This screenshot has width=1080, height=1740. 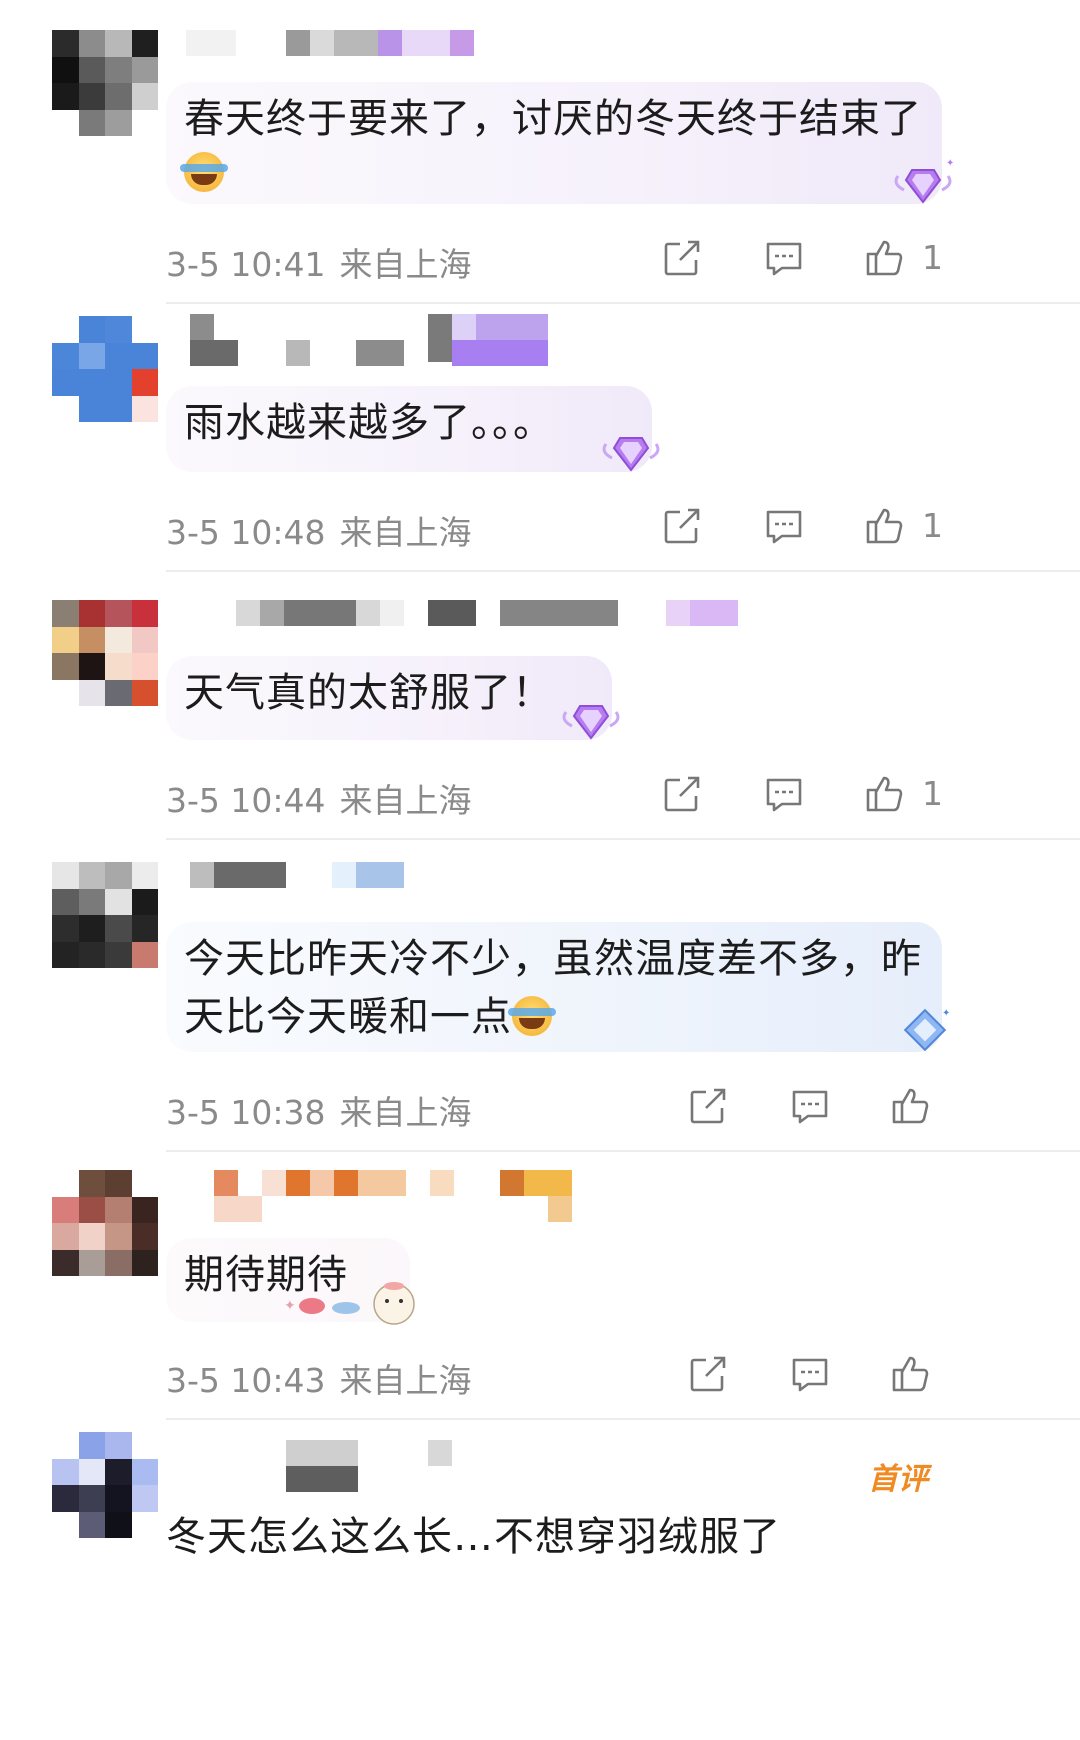 I want to click on comment-meta: 3-5 10:41 来自上海, so click(x=319, y=262).